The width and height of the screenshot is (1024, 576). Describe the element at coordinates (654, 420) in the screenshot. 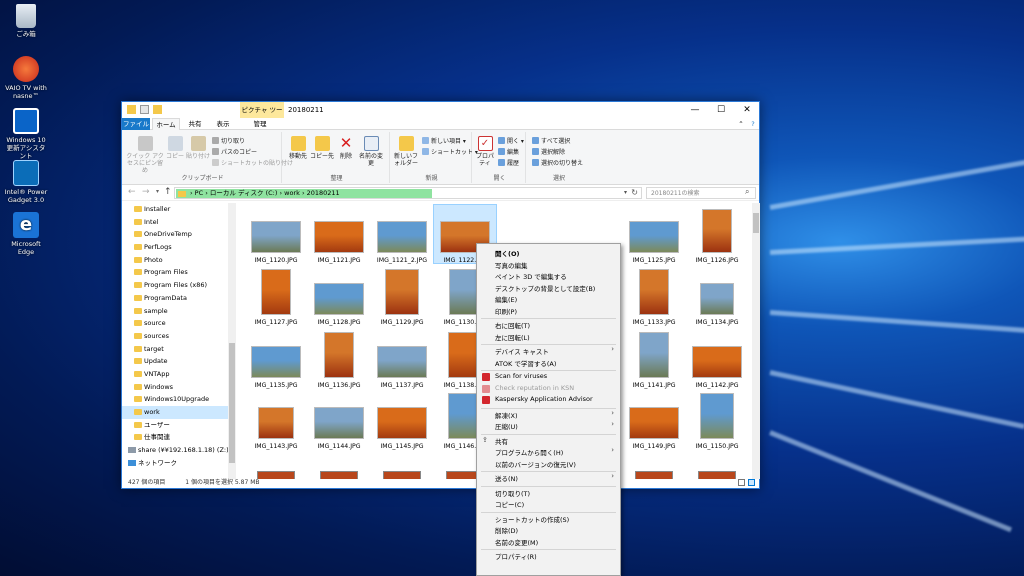

I see `file-thumbnail: IMG_1149.JPG` at that location.